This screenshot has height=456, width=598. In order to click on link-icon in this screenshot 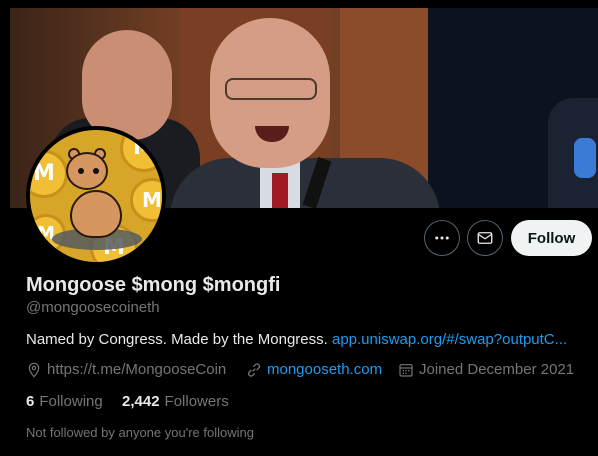, I will do `click(254, 369)`.